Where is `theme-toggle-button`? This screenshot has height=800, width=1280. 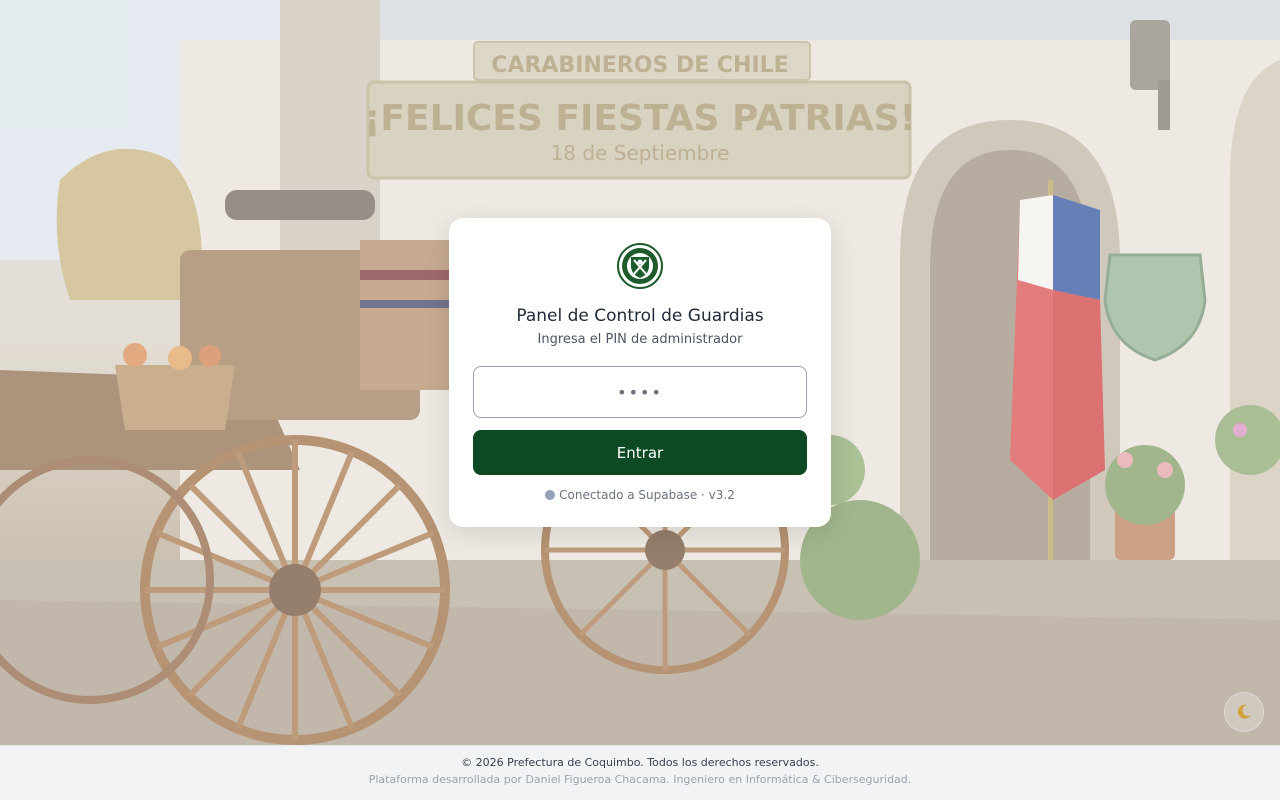 theme-toggle-button is located at coordinates (1244, 712).